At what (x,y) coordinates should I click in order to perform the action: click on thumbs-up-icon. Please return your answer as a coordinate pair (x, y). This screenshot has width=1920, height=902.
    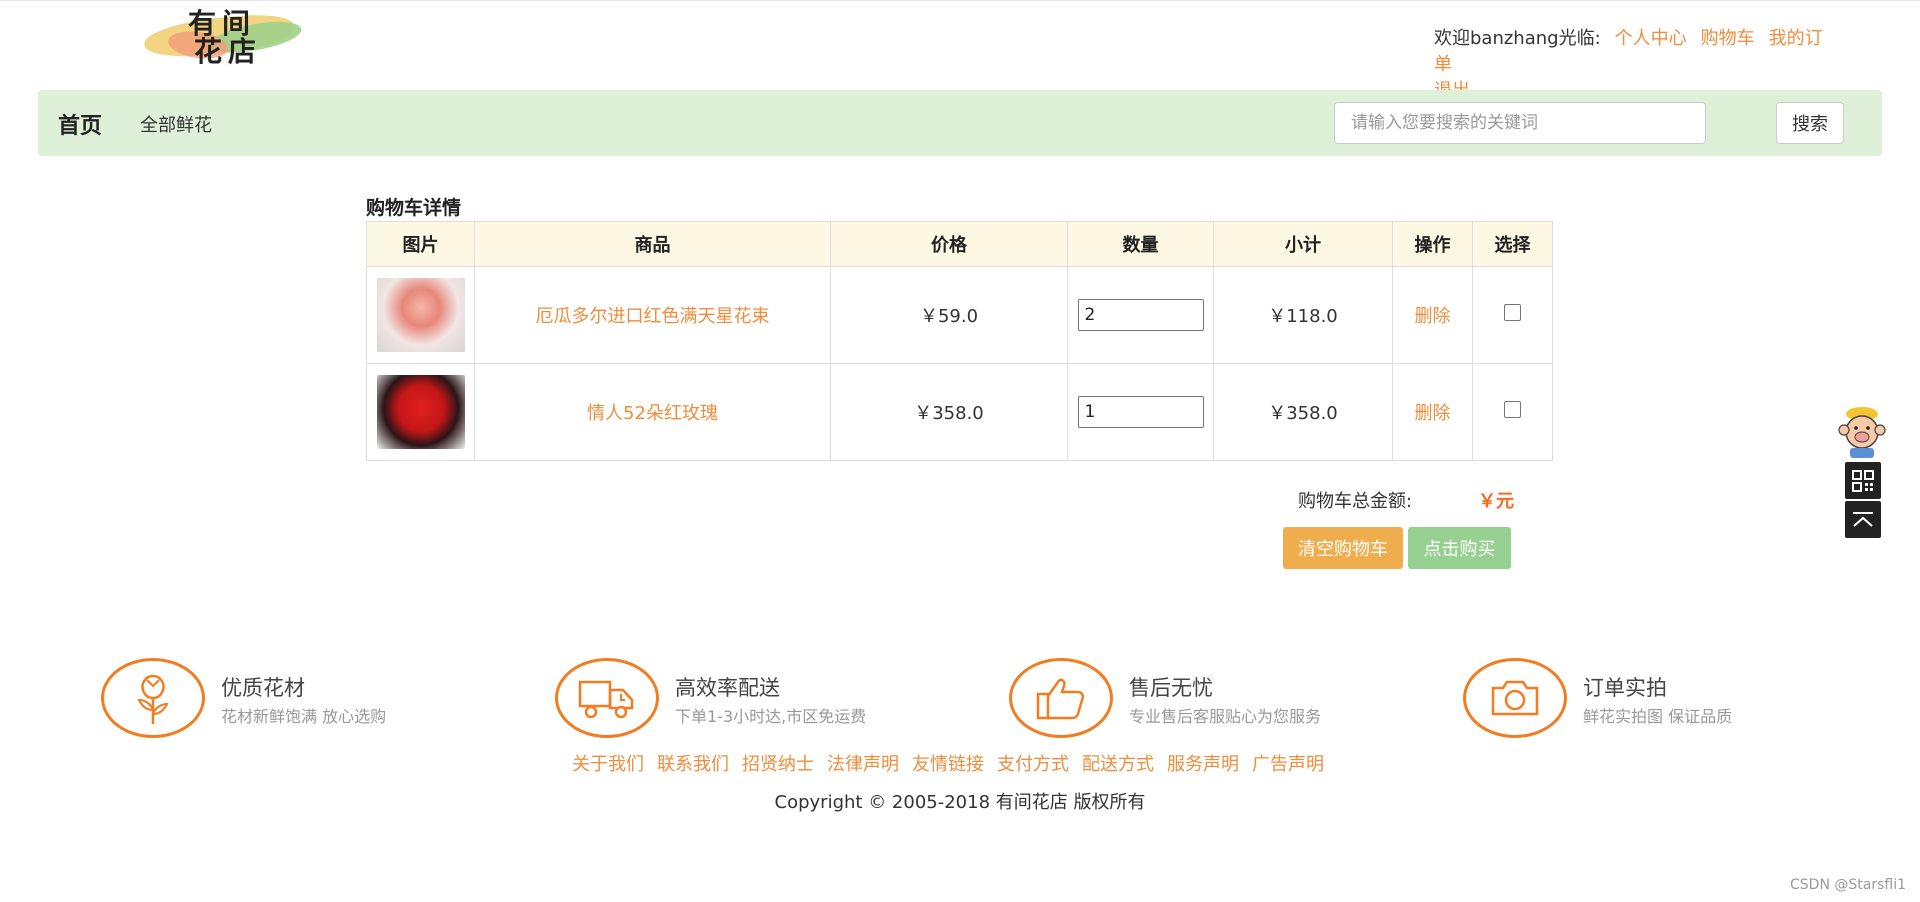
    Looking at the image, I should click on (1061, 698).